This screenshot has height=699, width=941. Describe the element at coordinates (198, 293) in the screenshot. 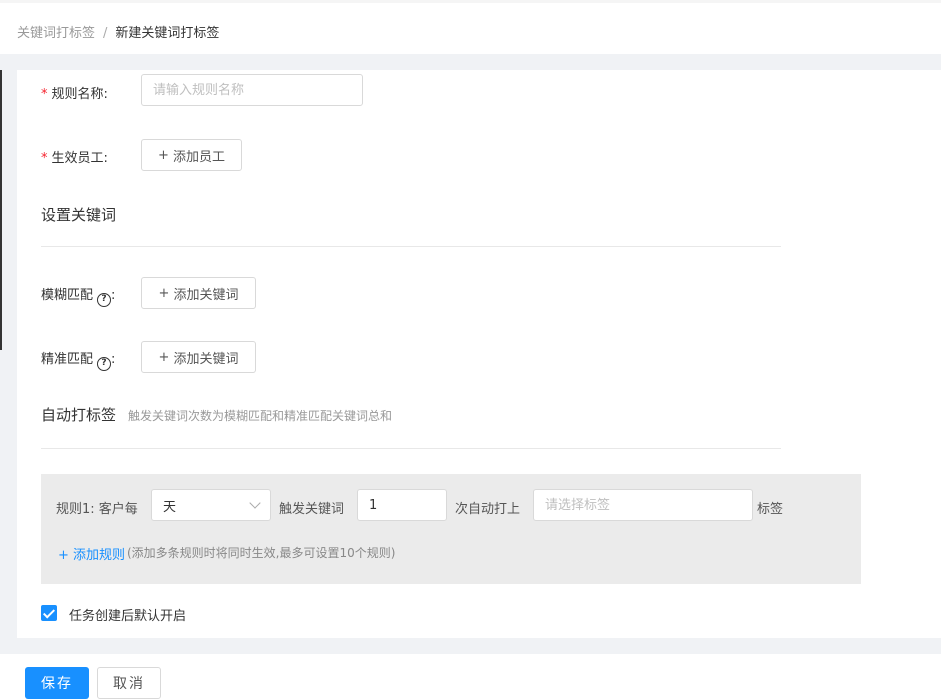

I see `add-fuzzy-keyword-button: + 添加关键词` at that location.